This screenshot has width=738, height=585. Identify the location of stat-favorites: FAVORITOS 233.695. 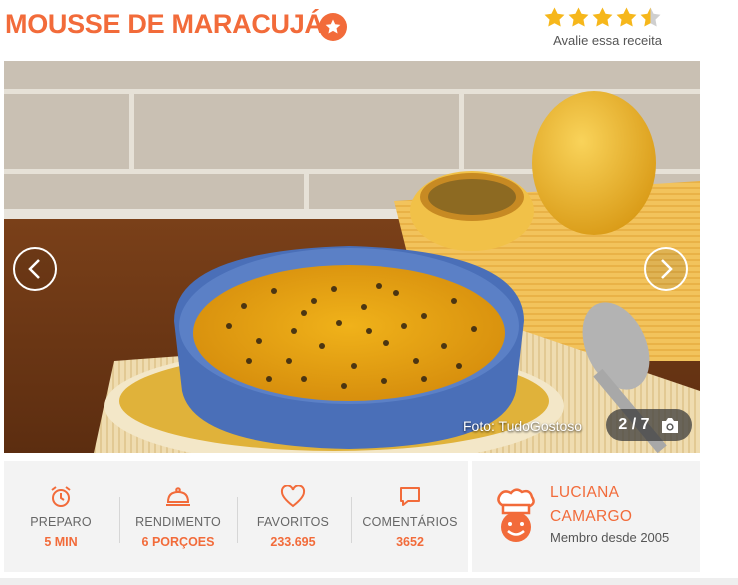
(293, 516).